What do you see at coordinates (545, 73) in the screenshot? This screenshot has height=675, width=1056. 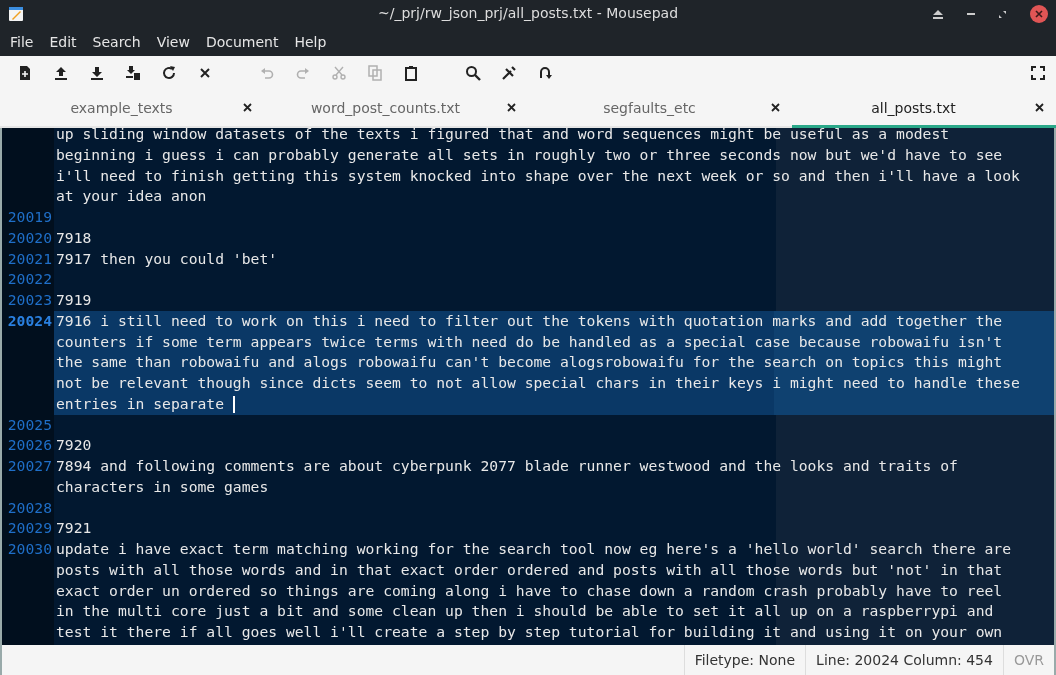 I see `jump-arrow-icon` at bounding box center [545, 73].